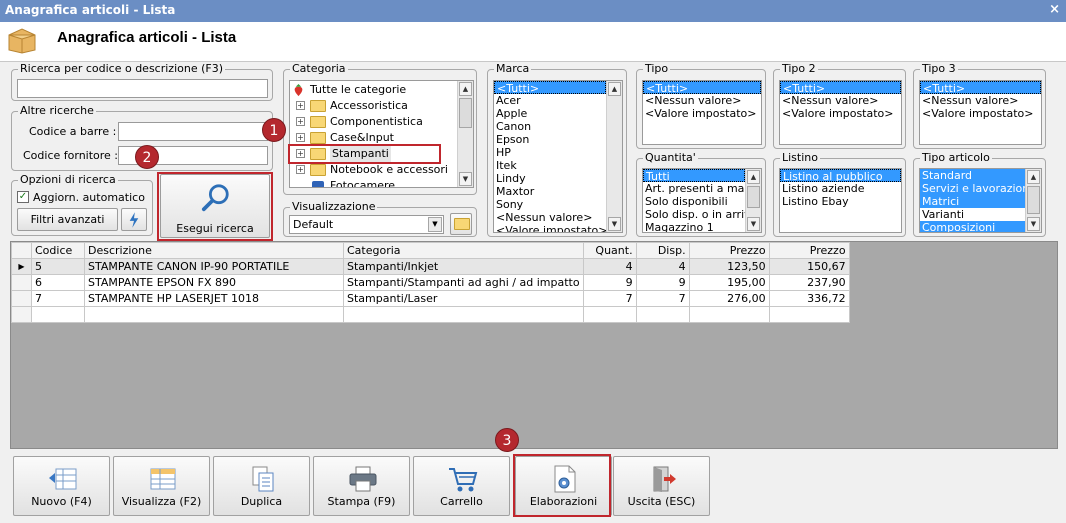  Describe the element at coordinates (463, 250) in the screenshot. I see `col-header-categoria: Categoria` at that location.